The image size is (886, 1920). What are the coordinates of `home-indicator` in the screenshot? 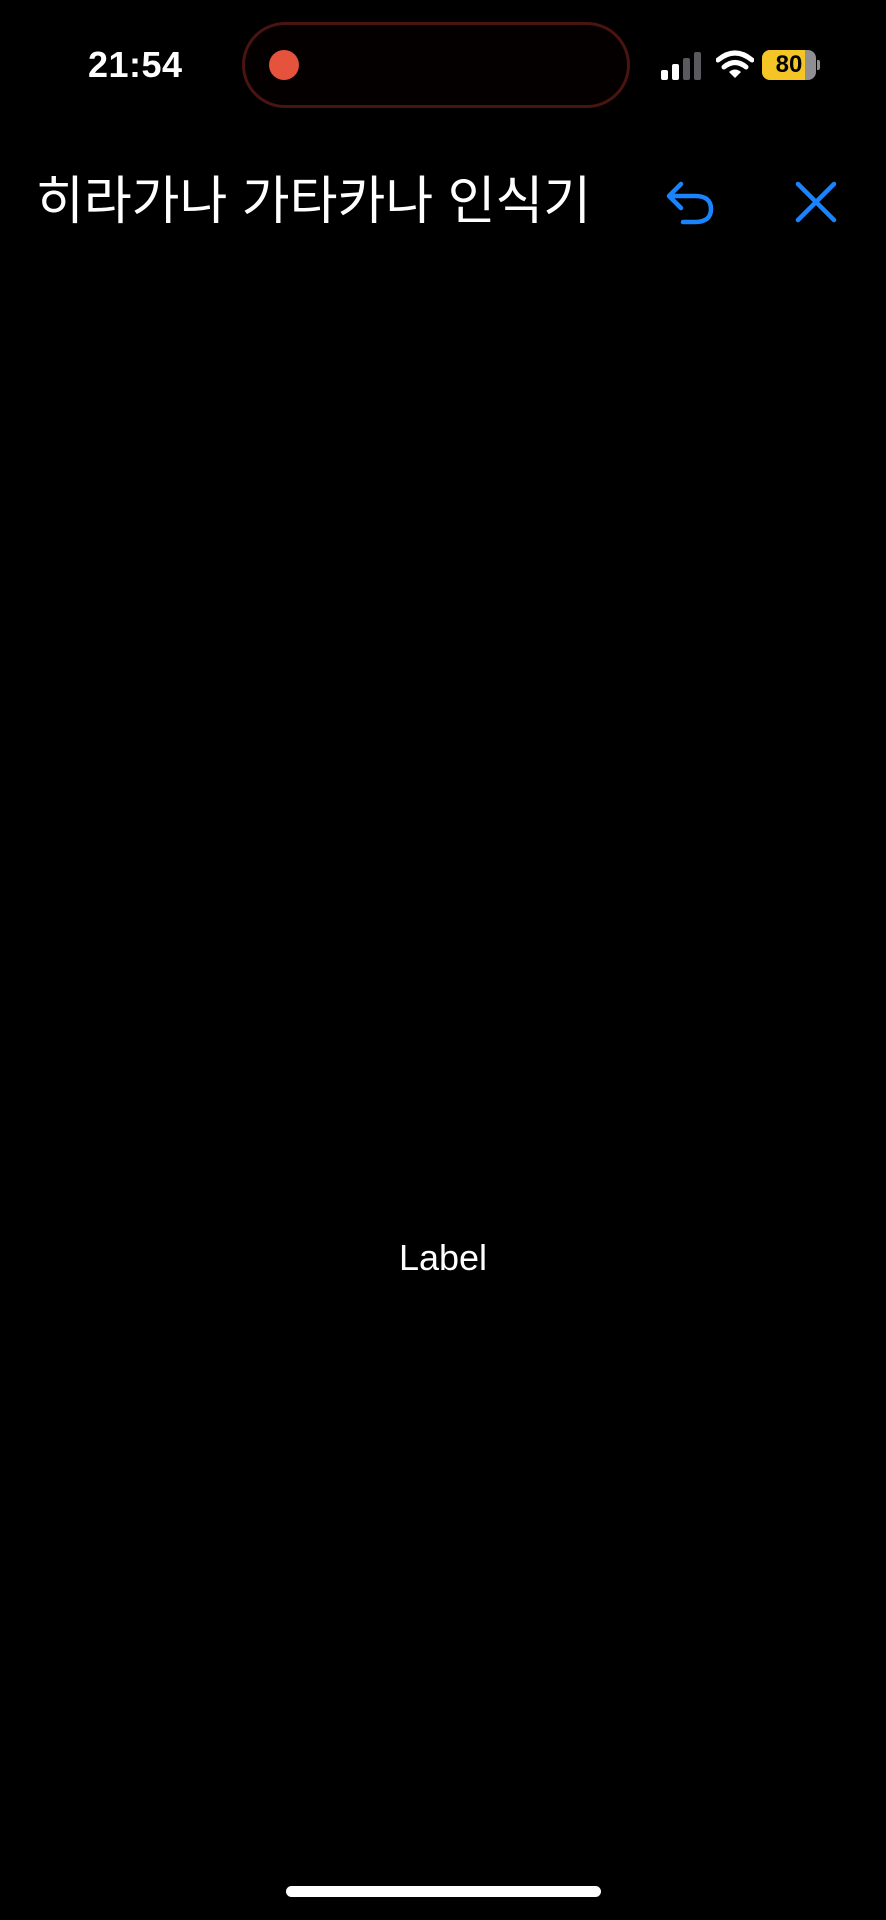 It's located at (443, 1891).